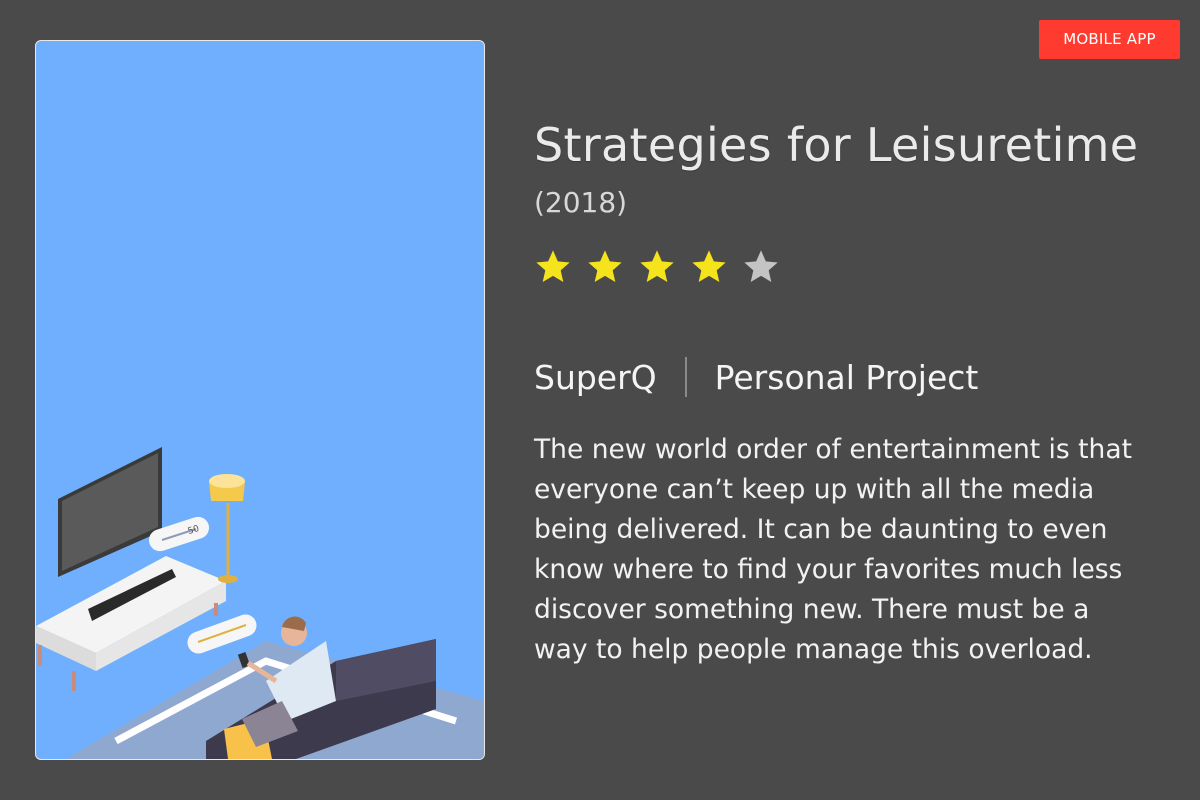 The image size is (1200, 800). Describe the element at coordinates (222, 634) in the screenshot. I see `progress-bubble` at that location.